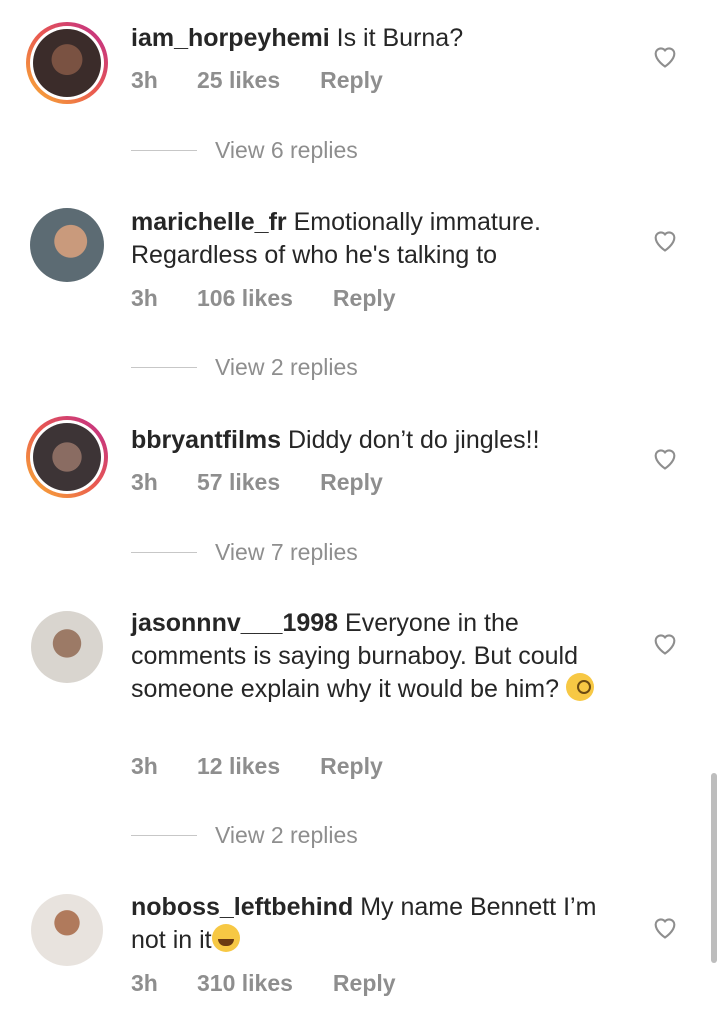  I want to click on comment-meta: 3h 57 likes Reply, so click(257, 482).